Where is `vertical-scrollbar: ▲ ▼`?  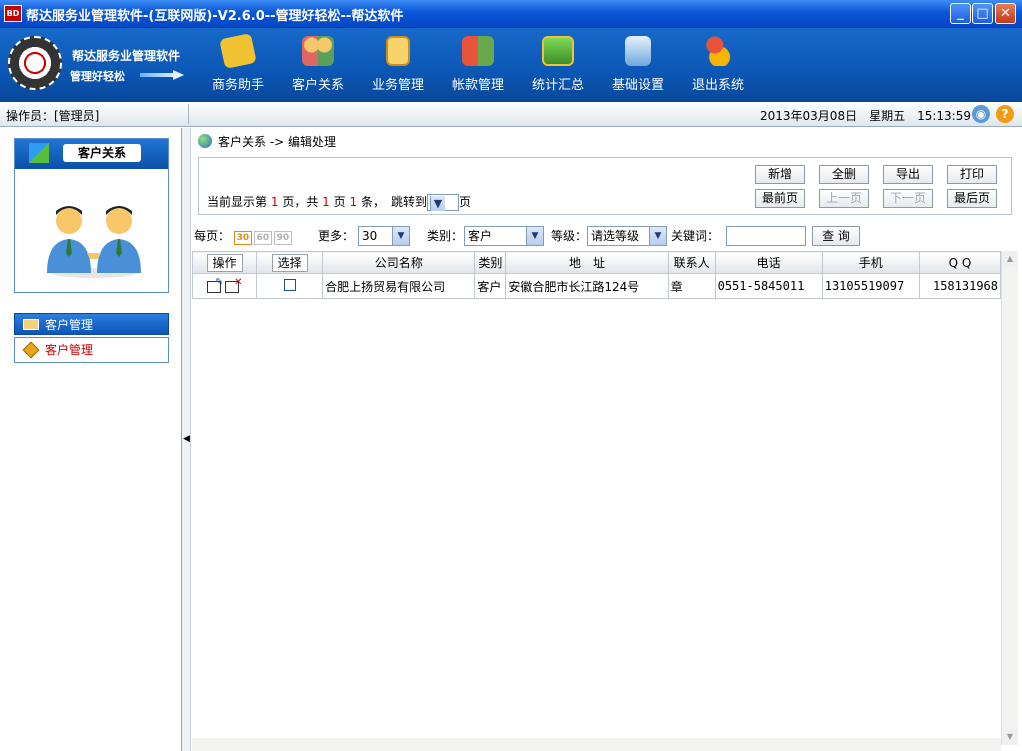 vertical-scrollbar: ▲ ▼ is located at coordinates (1009, 498).